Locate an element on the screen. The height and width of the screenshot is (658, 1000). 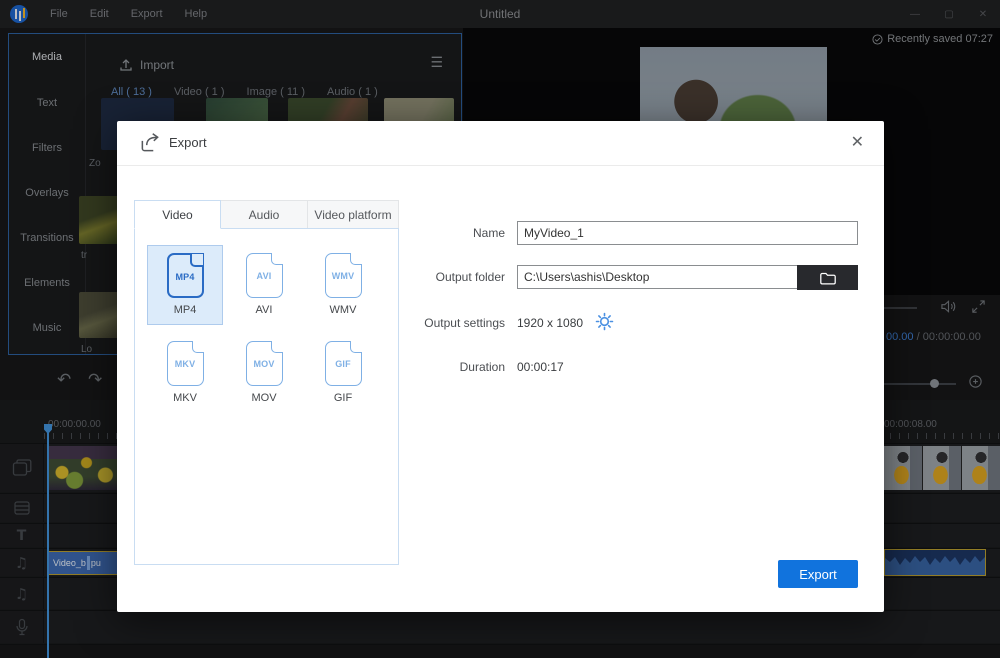
settings-button is located at coordinates (605, 322).